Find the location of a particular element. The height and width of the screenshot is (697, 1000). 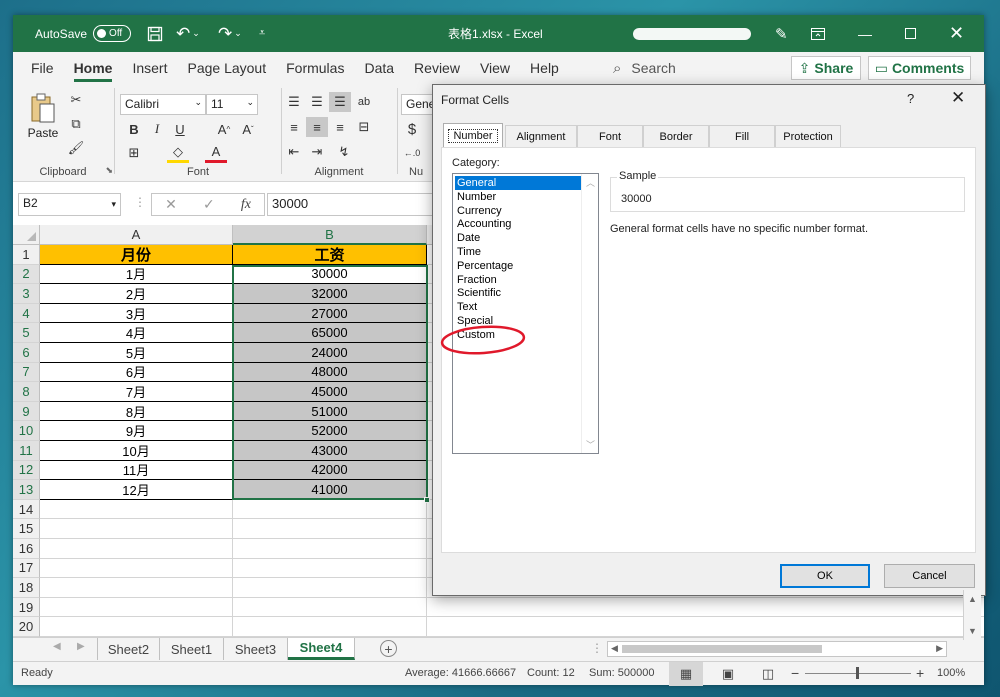

increase-indent-icon: ⇥ is located at coordinates (317, 152).